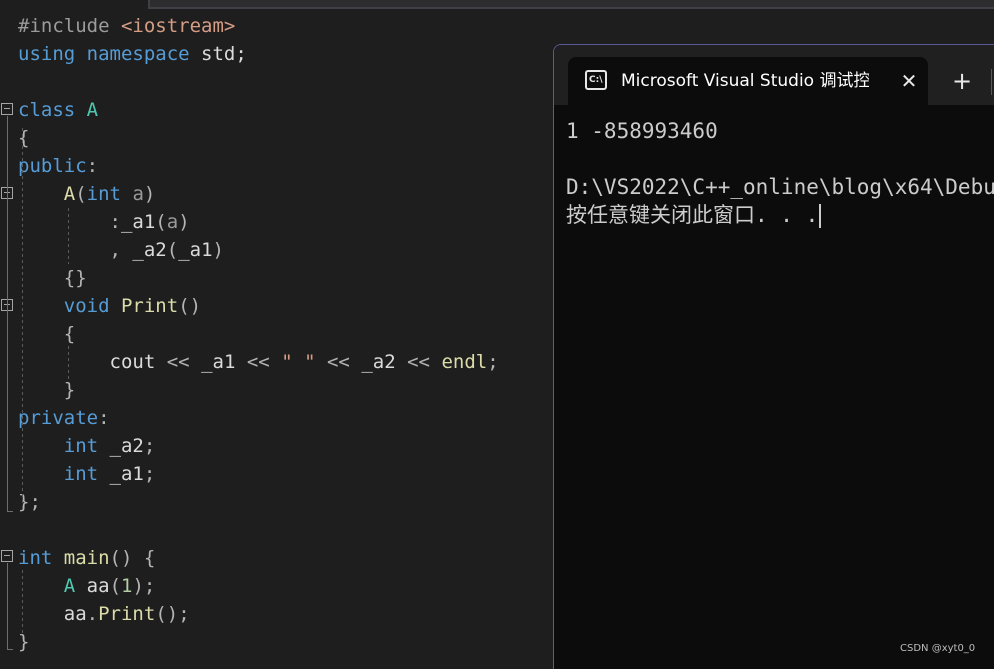 The width and height of the screenshot is (994, 669). What do you see at coordinates (75, 278) in the screenshot?
I see `code-token: {}` at bounding box center [75, 278].